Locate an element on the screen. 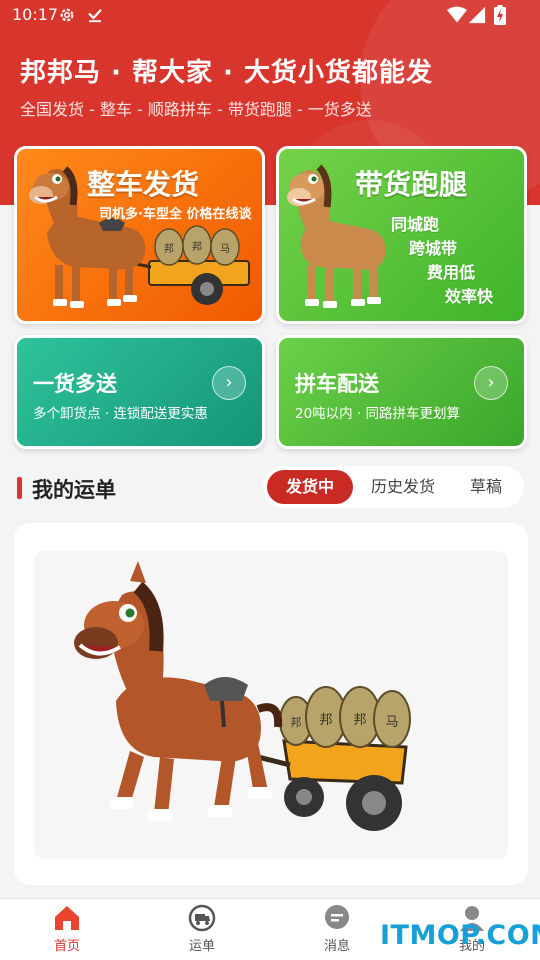 The image size is (540, 960). truck-order-icon is located at coordinates (202, 918).